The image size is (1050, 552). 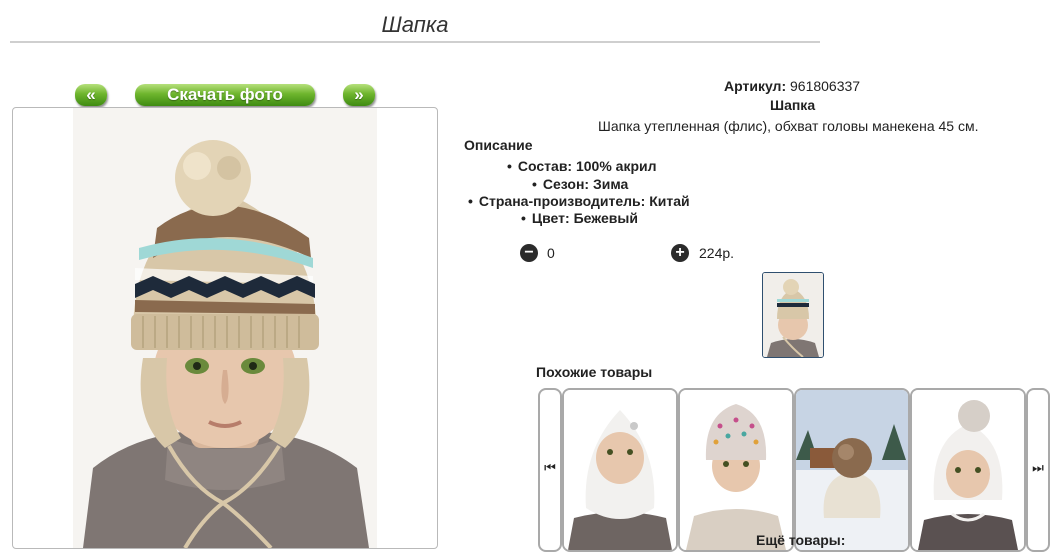 What do you see at coordinates (415, 24) in the screenshot?
I see `page-title: Шапка` at bounding box center [415, 24].